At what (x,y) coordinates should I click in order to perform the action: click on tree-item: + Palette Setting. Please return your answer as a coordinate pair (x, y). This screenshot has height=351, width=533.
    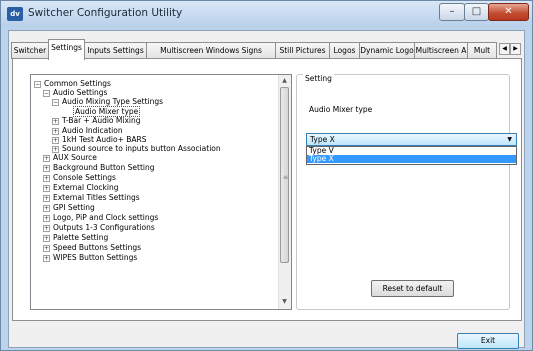
    Looking at the image, I should click on (75, 237).